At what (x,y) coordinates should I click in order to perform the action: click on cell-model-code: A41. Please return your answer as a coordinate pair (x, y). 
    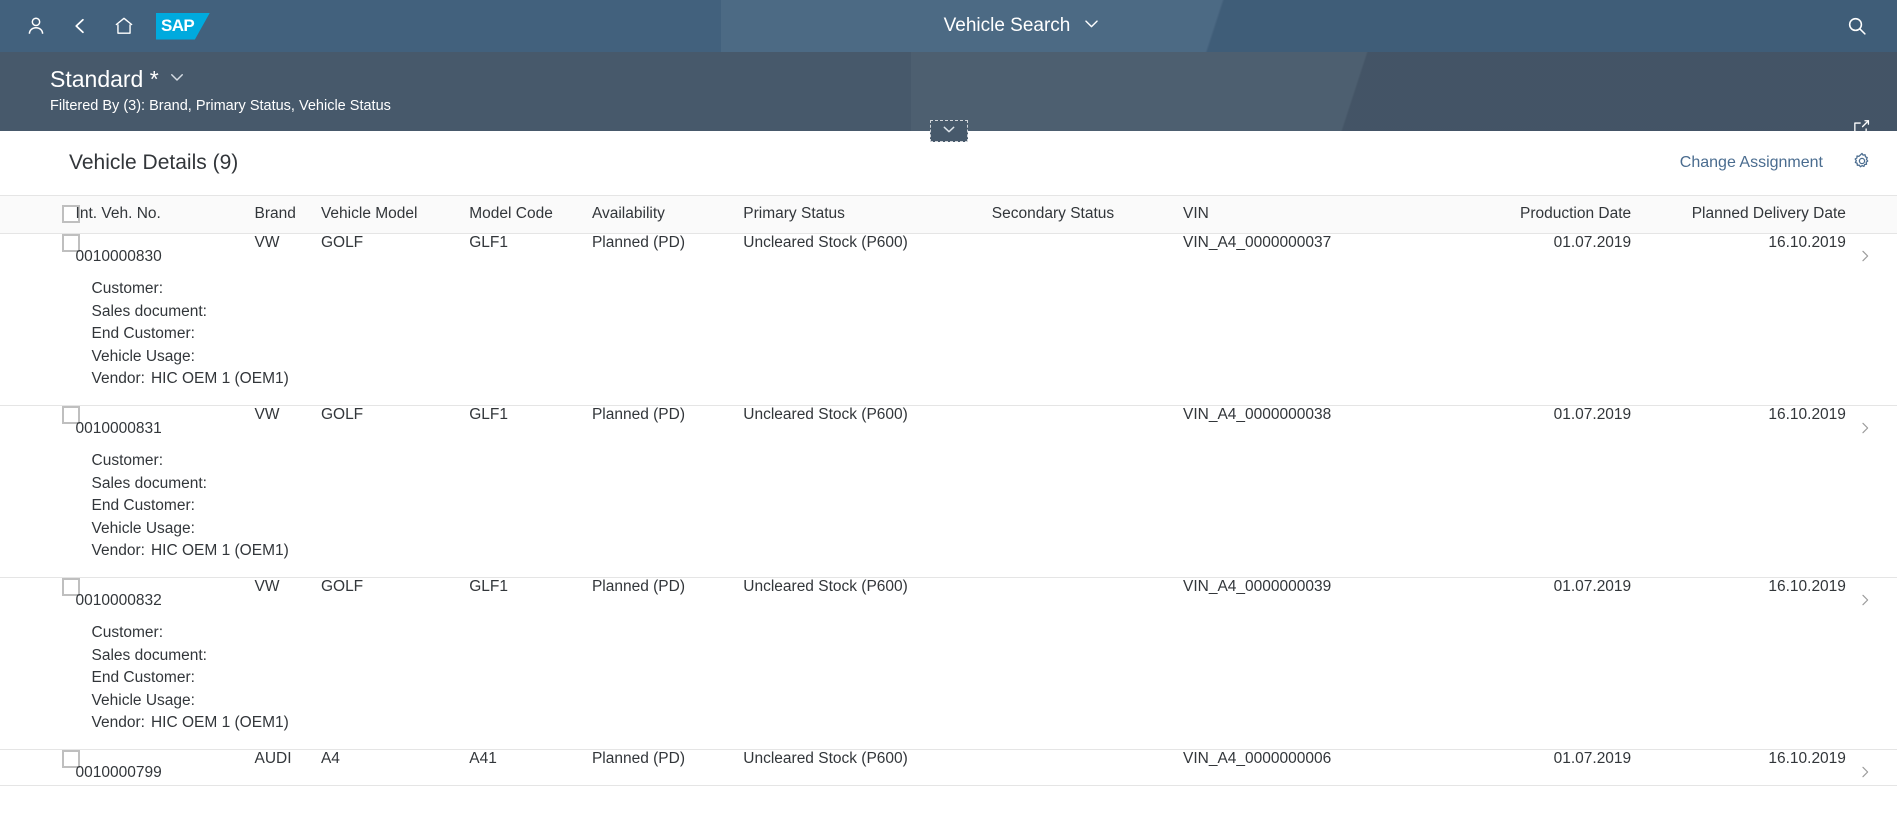
    Looking at the image, I should click on (483, 758).